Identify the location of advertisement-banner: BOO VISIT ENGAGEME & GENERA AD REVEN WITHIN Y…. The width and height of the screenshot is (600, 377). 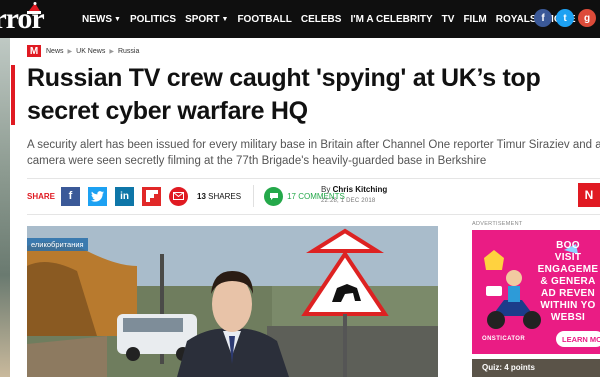
(536, 292).